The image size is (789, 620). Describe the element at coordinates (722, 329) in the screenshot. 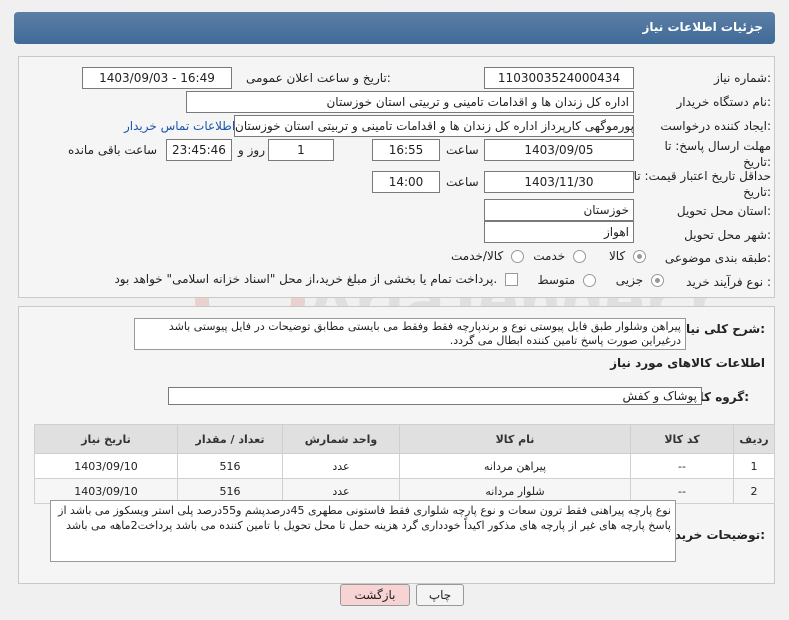

I see `description-label: شرح کلی نیاز:` at that location.